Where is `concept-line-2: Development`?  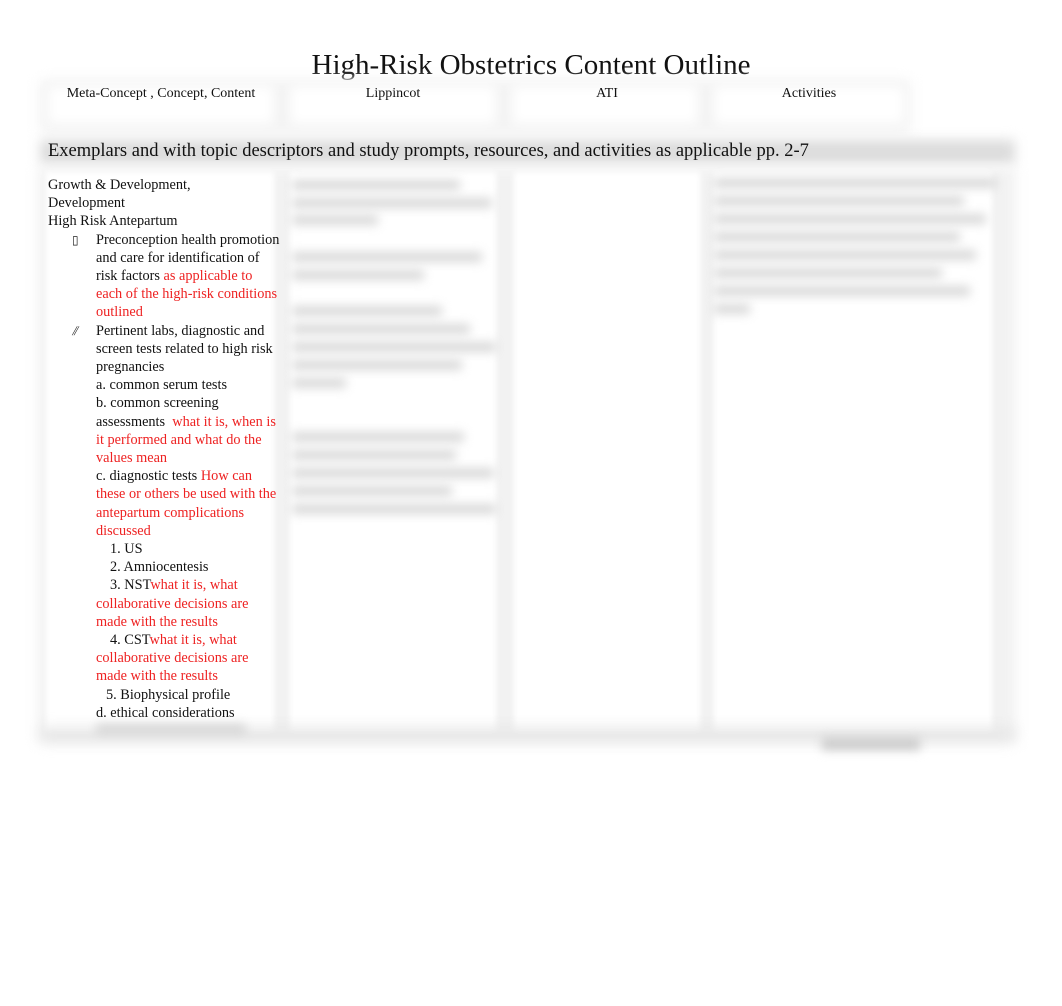 concept-line-2: Development is located at coordinates (87, 203).